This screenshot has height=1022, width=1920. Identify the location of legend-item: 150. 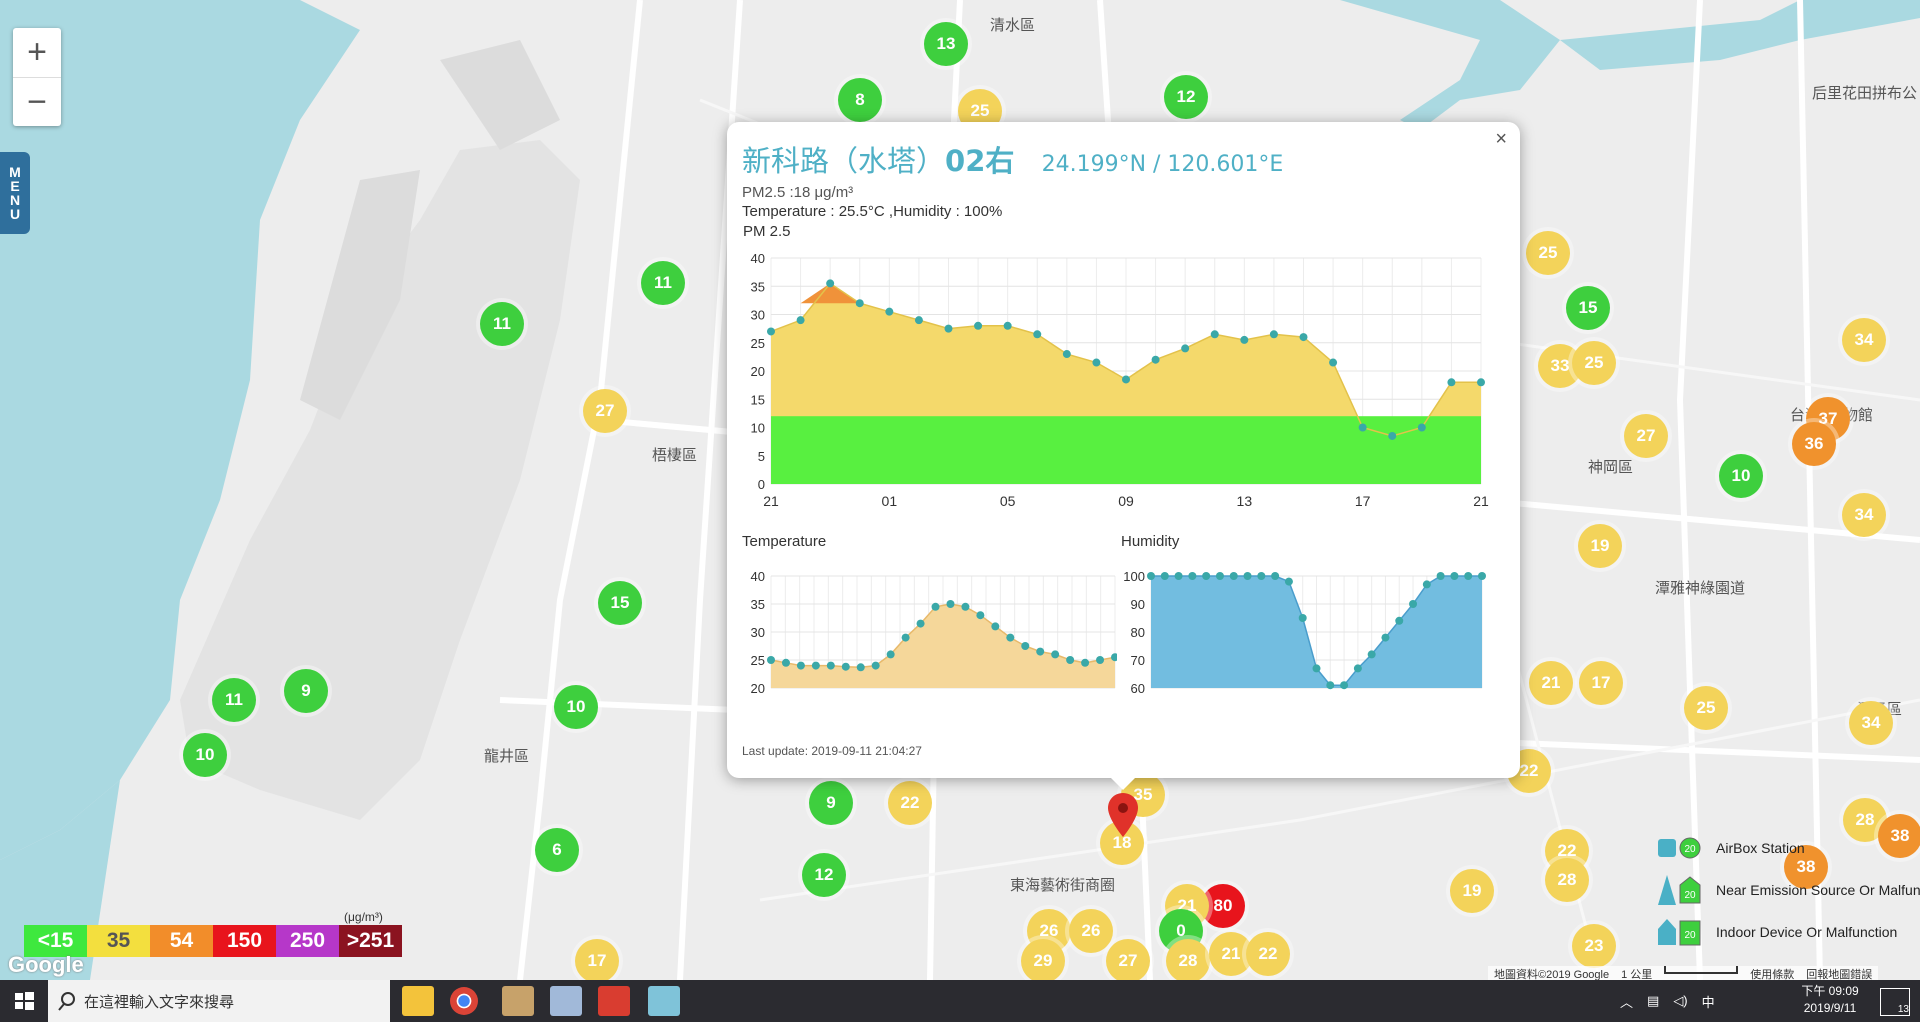
(244, 941).